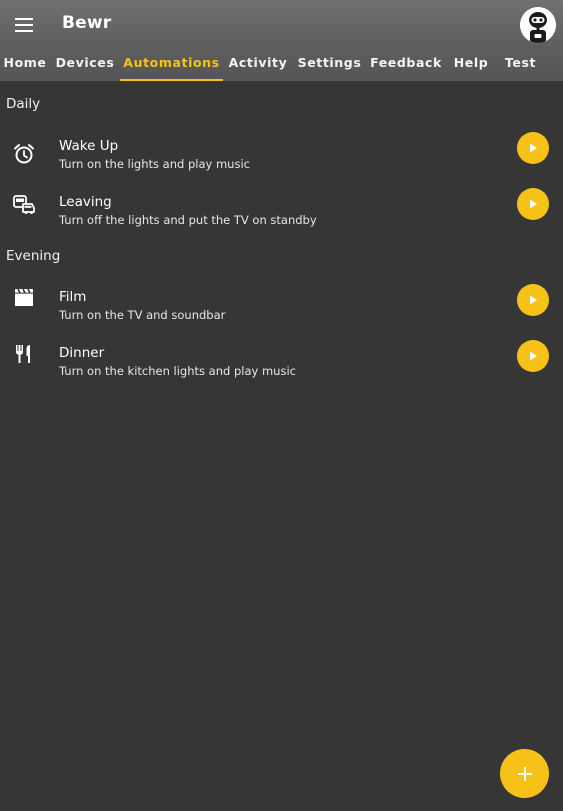  I want to click on play-button-film, so click(533, 300).